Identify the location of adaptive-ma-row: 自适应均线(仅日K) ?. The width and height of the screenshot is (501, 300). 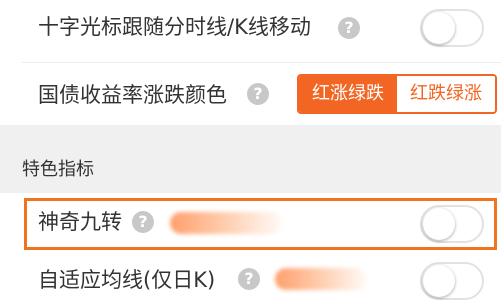
(250, 279).